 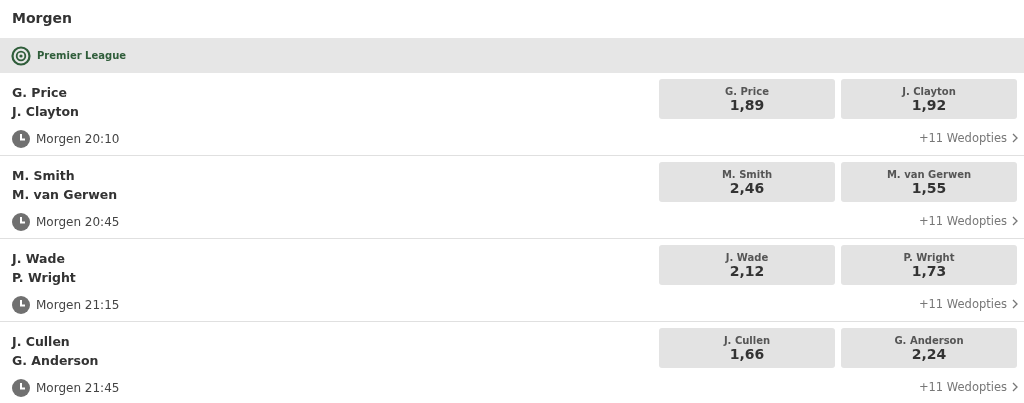 What do you see at coordinates (42, 18) in the screenshot?
I see `section-heading: Morgen` at bounding box center [42, 18].